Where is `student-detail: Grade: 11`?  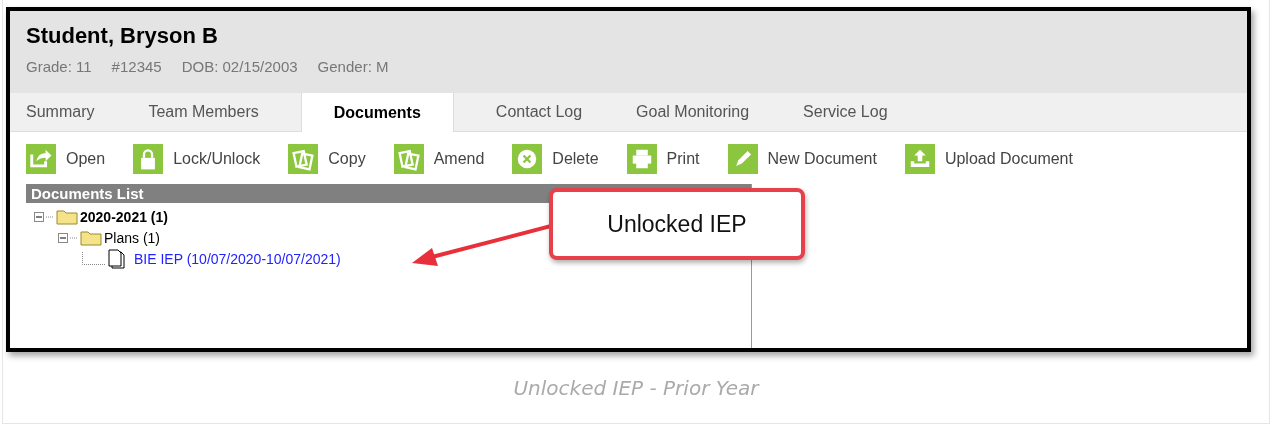 student-detail: Grade: 11 is located at coordinates (59, 66).